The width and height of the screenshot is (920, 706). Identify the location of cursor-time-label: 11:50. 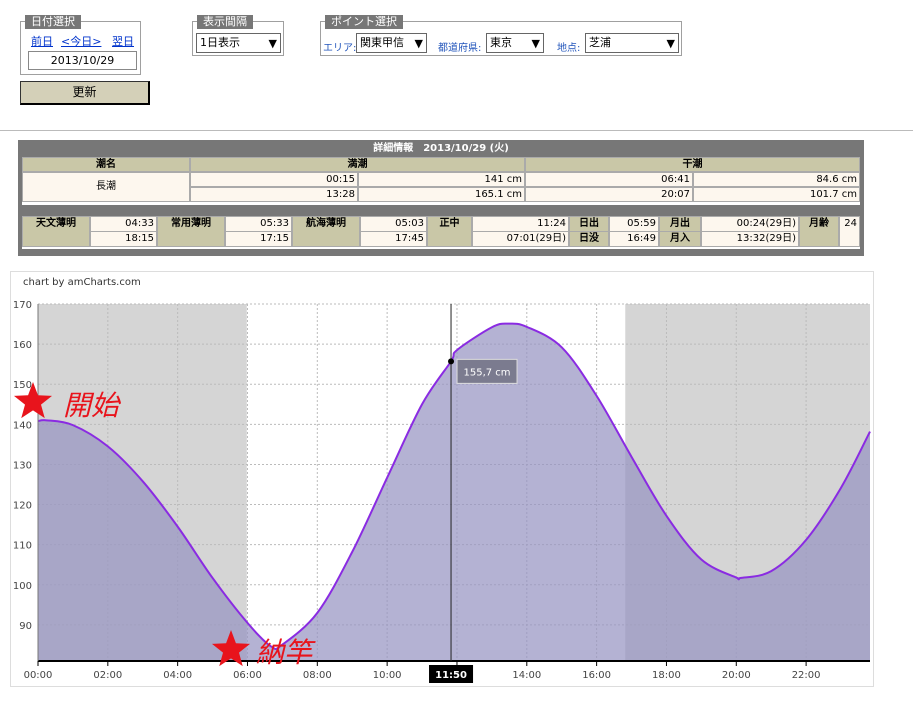
(451, 675).